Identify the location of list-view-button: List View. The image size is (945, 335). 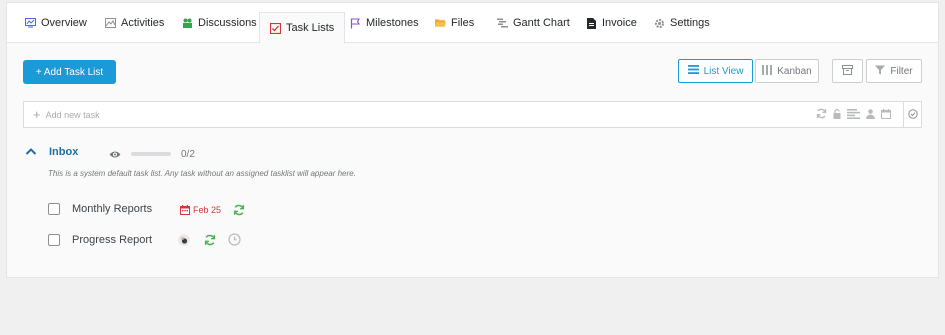
(715, 71).